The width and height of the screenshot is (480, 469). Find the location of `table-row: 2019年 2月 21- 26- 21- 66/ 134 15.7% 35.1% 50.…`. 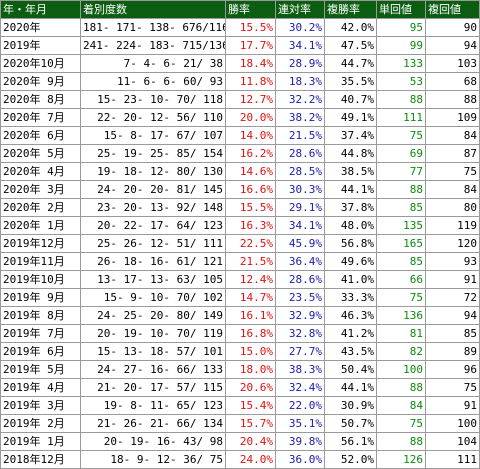

table-row: 2019年 2月 21- 26- 21- 66/ 134 15.7% 35.1% 50.… is located at coordinates (240, 423).